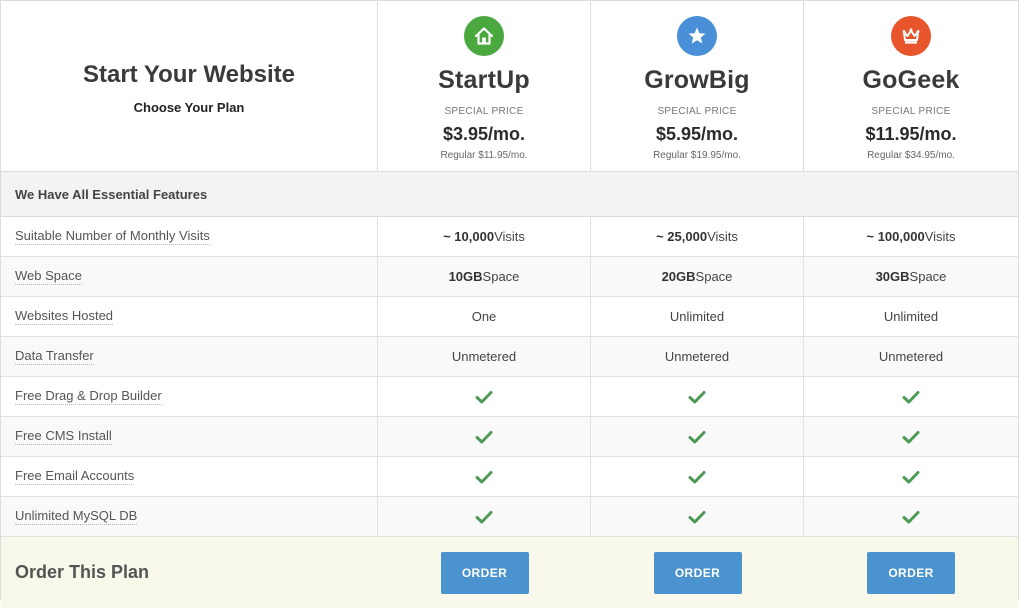 This screenshot has width=1021, height=608. Describe the element at coordinates (189, 74) in the screenshot. I see `page-title: Start Your Website` at that location.